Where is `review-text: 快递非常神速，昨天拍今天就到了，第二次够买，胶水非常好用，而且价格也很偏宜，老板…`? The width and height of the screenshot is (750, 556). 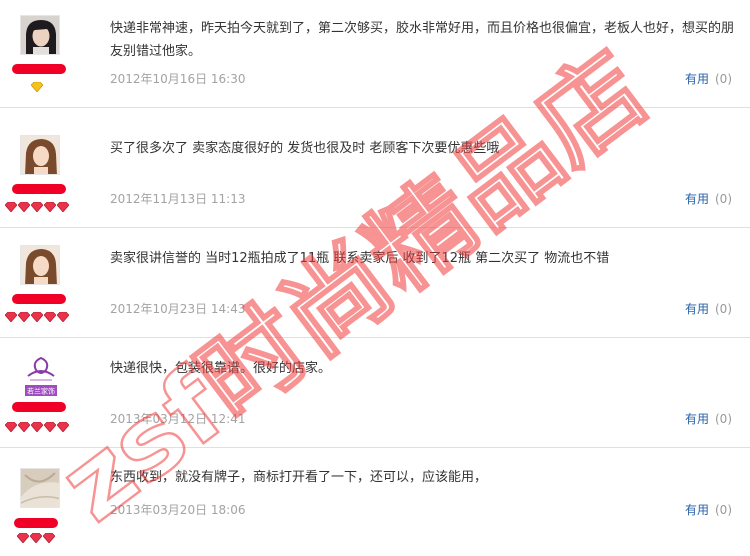 review-text: 快递非常神速，昨天拍今天就到了，第二次够买，胶水非常好用，而且价格也很偏宜，老板… is located at coordinates (422, 40).